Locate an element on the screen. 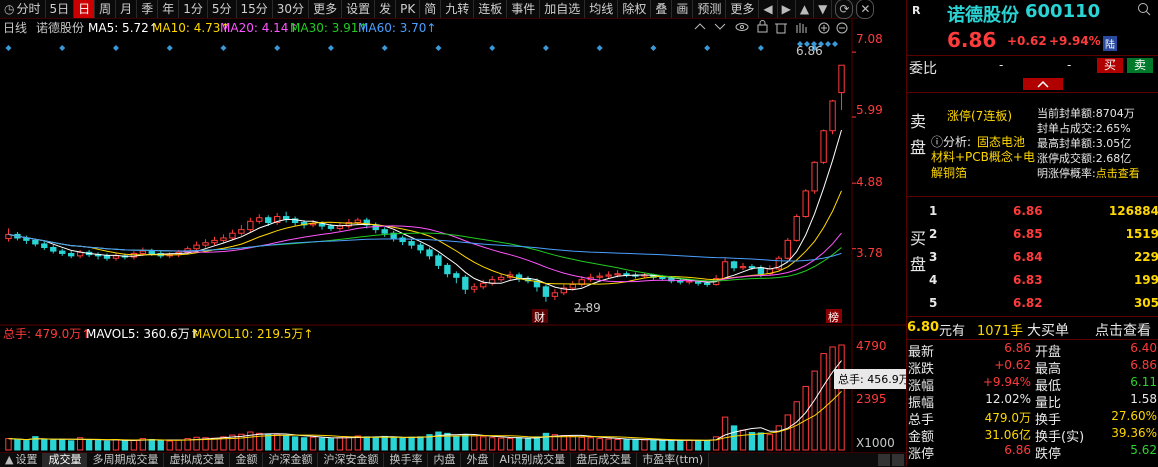 The height and width of the screenshot is (467, 1158). toolbar-item: ◷ 分时 is located at coordinates (23, 9).